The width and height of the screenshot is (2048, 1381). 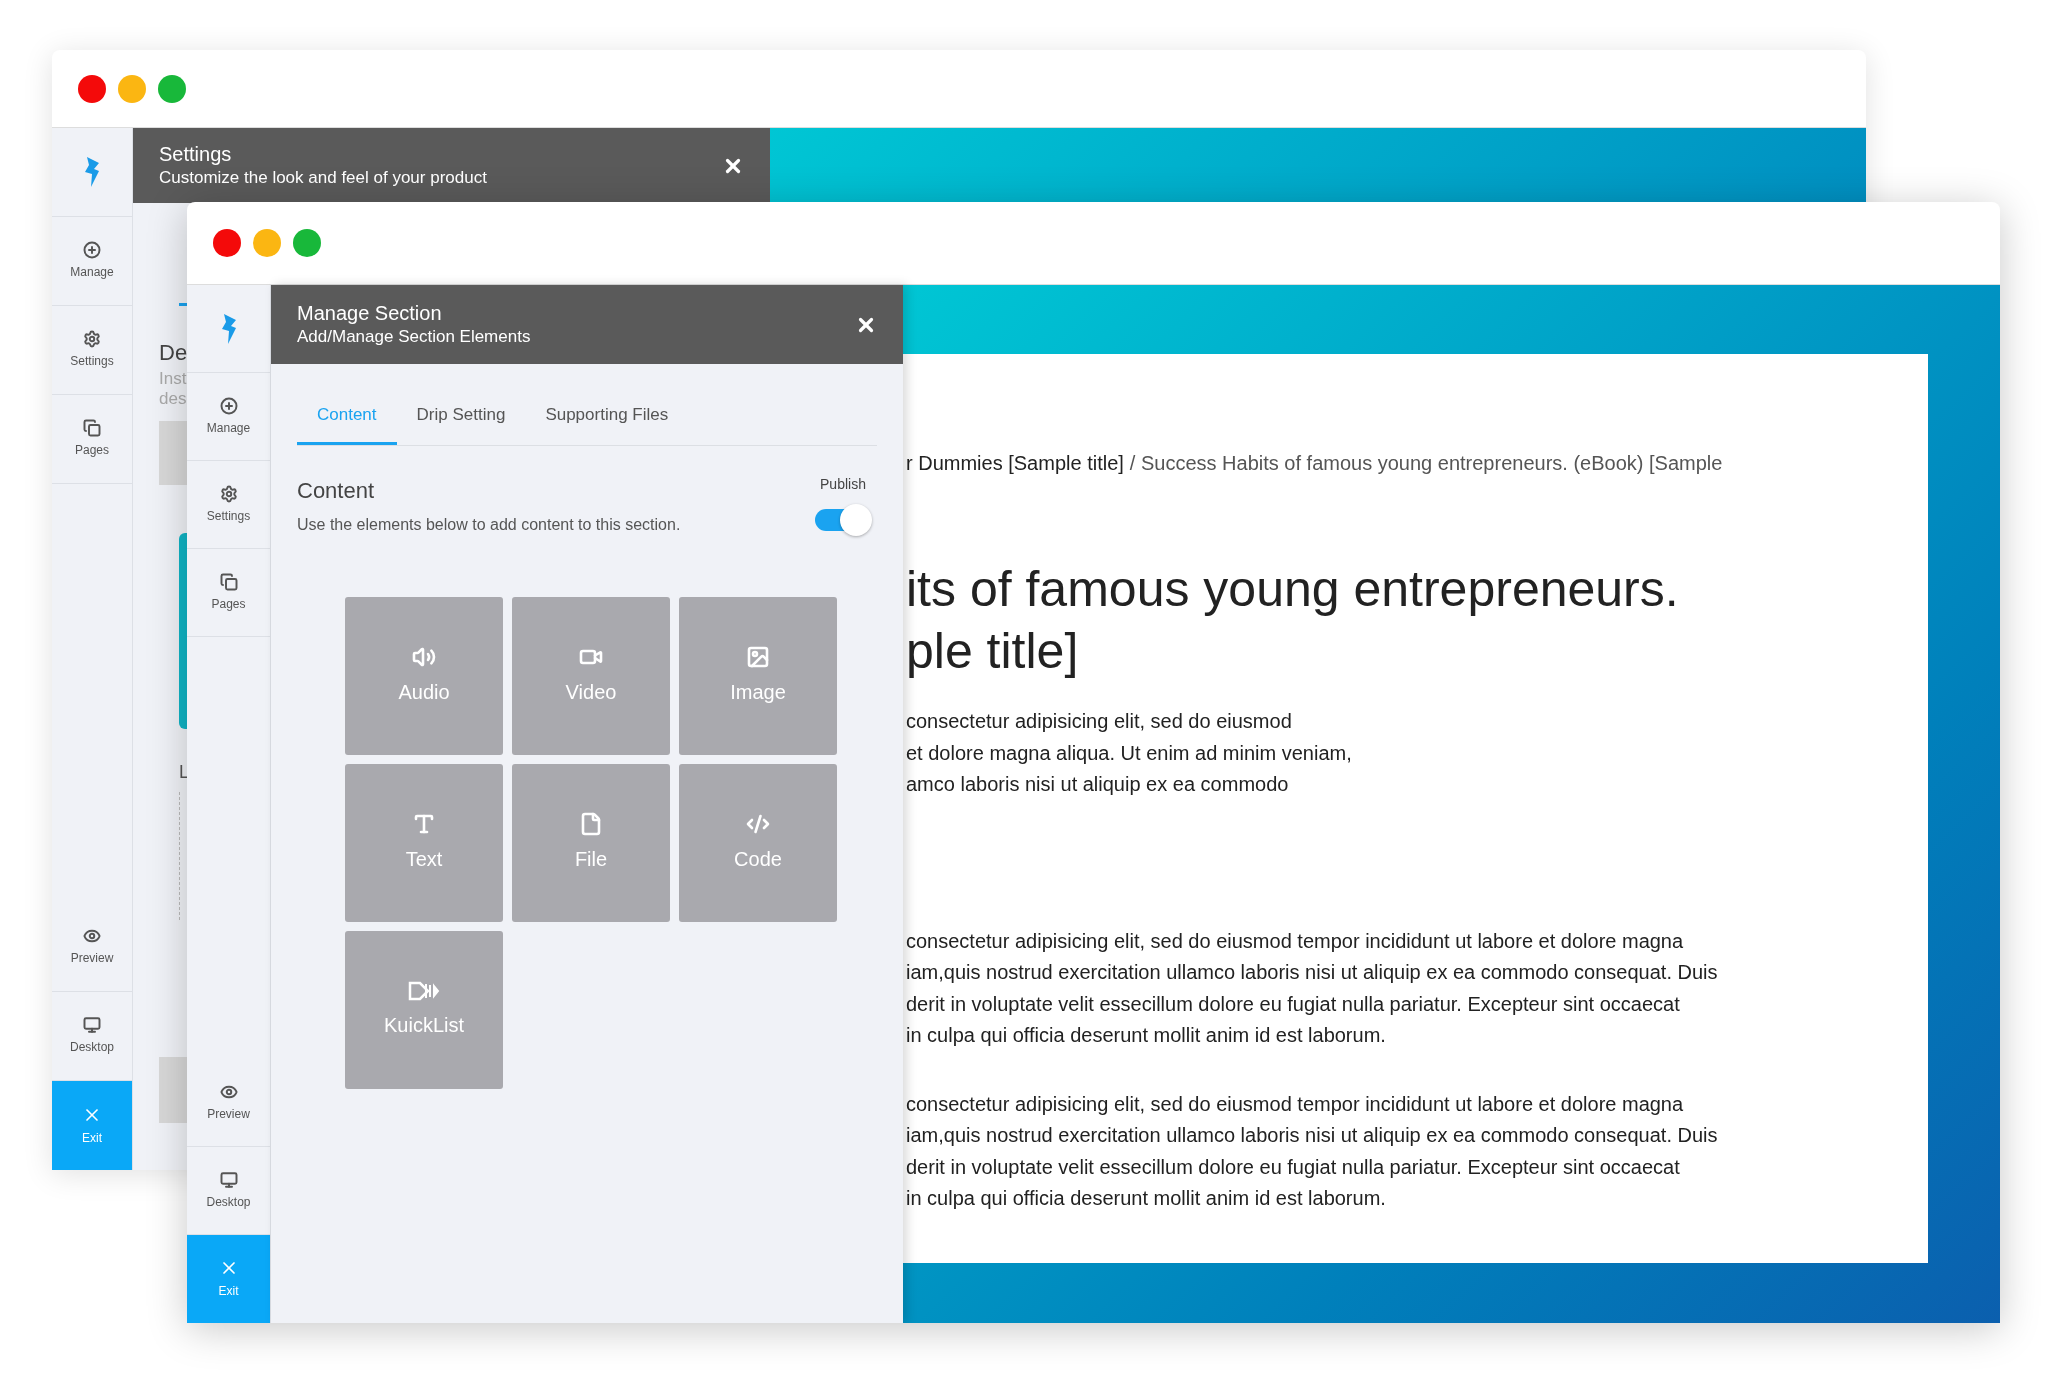 What do you see at coordinates (184, 772) in the screenshot?
I see `section-label: L` at bounding box center [184, 772].